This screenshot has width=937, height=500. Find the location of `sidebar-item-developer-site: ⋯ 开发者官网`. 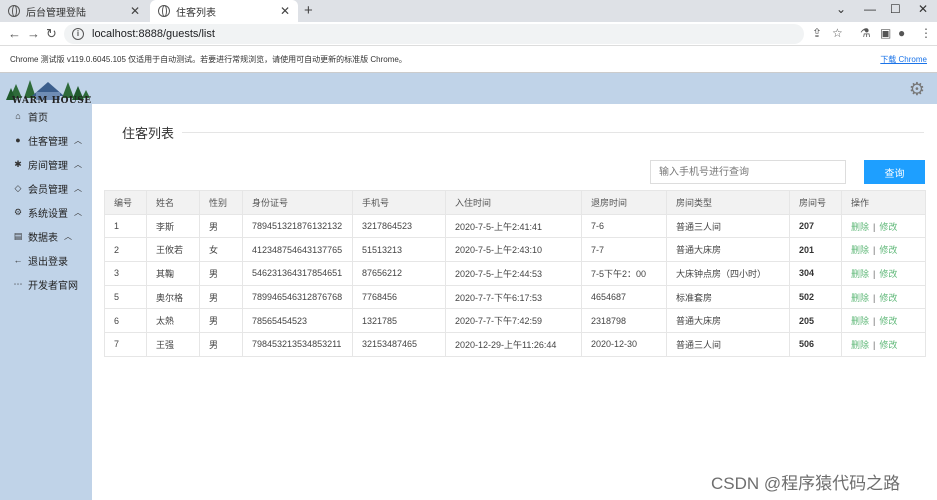

sidebar-item-developer-site: ⋯ 开发者官网 is located at coordinates (45, 284).